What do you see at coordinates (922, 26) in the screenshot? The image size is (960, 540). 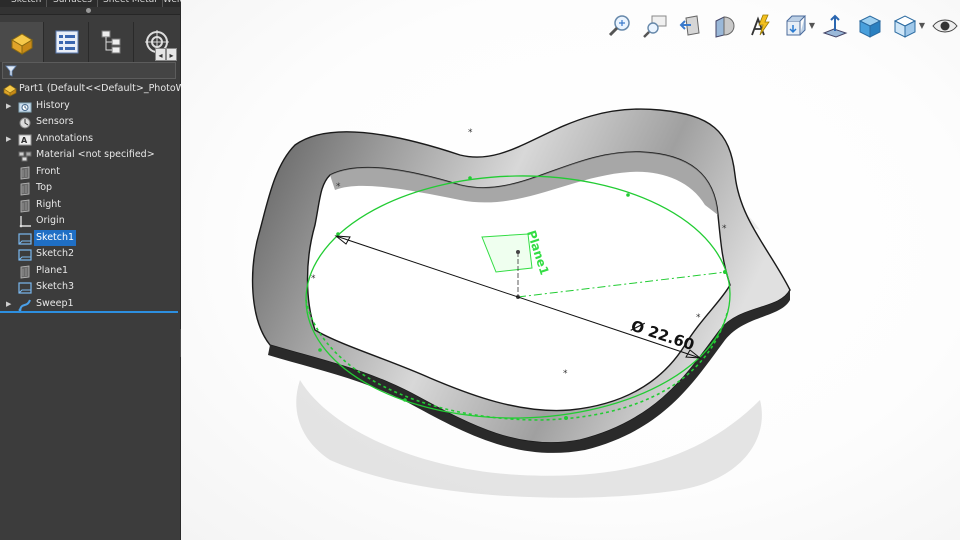 I see `display-mode-dropdown: ▼` at bounding box center [922, 26].